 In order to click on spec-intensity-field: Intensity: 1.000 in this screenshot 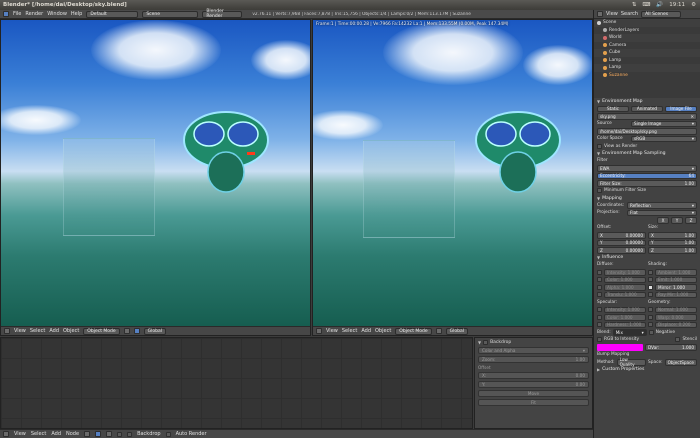, I will do `click(625, 309)`.